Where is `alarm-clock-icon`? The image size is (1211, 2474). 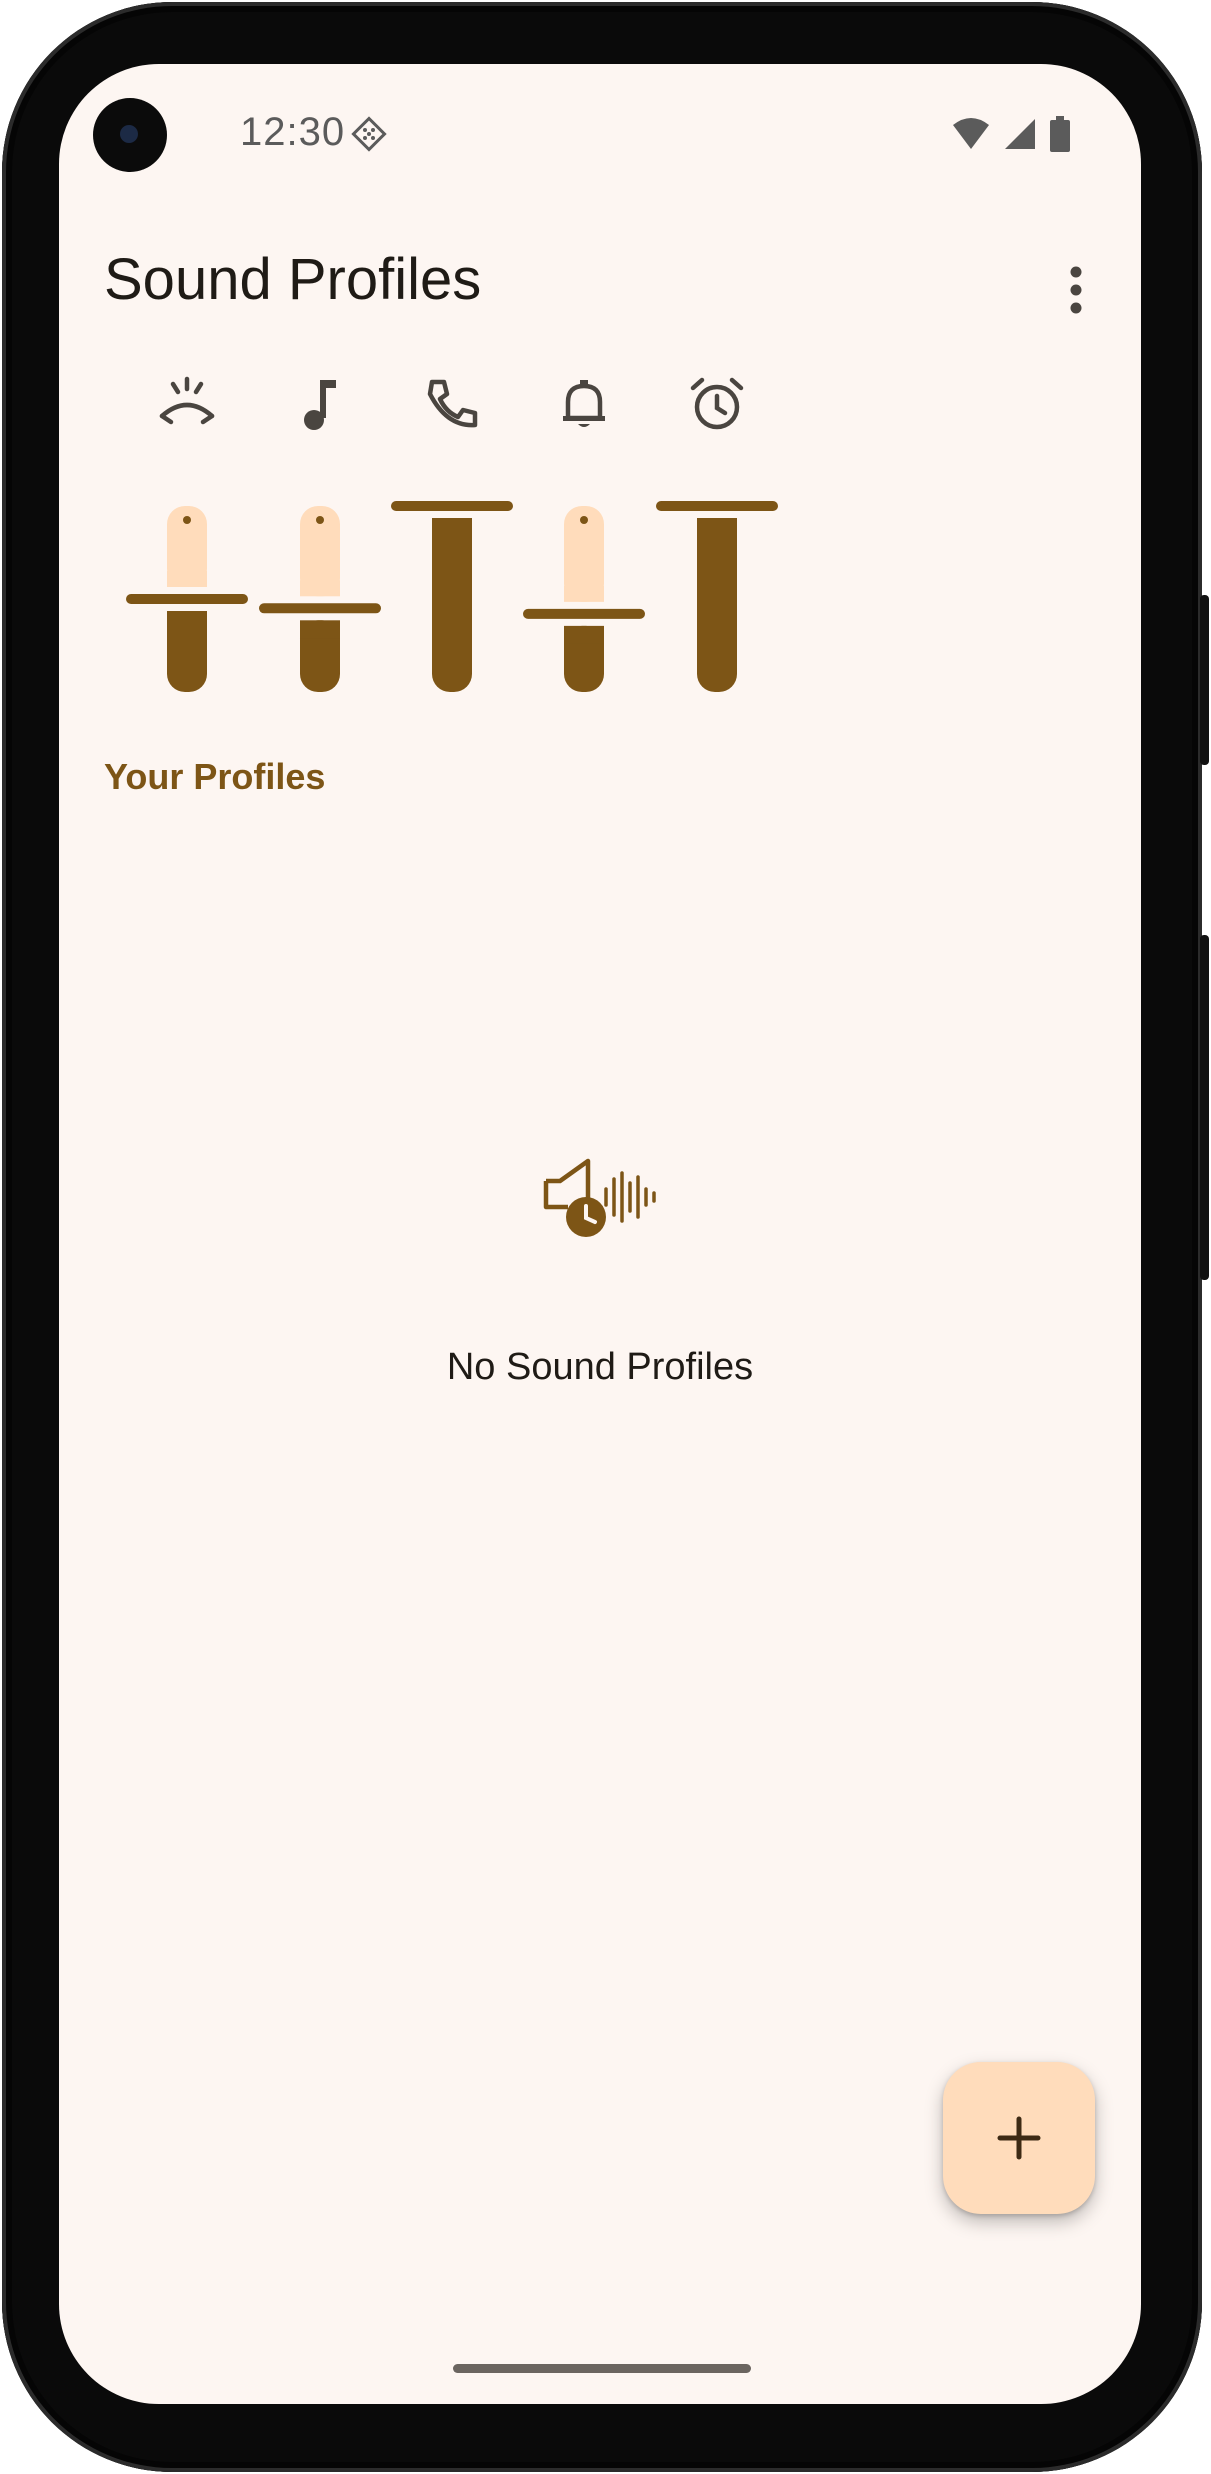
alarm-clock-icon is located at coordinates (717, 403).